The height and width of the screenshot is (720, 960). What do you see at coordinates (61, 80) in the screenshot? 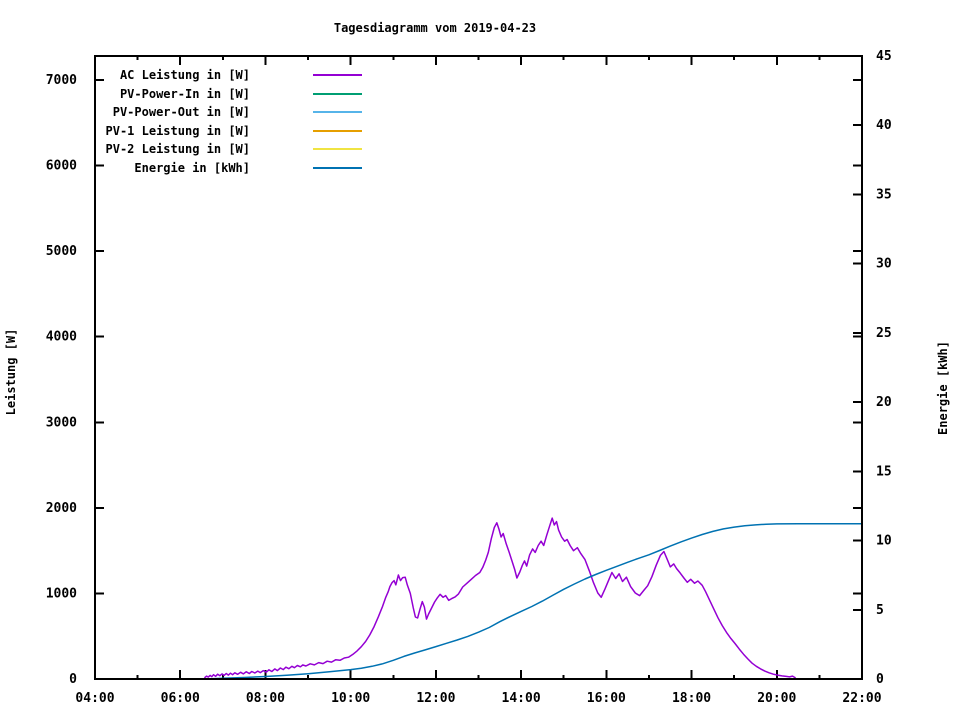
I see `y-left-tick-label: 7000` at bounding box center [61, 80].